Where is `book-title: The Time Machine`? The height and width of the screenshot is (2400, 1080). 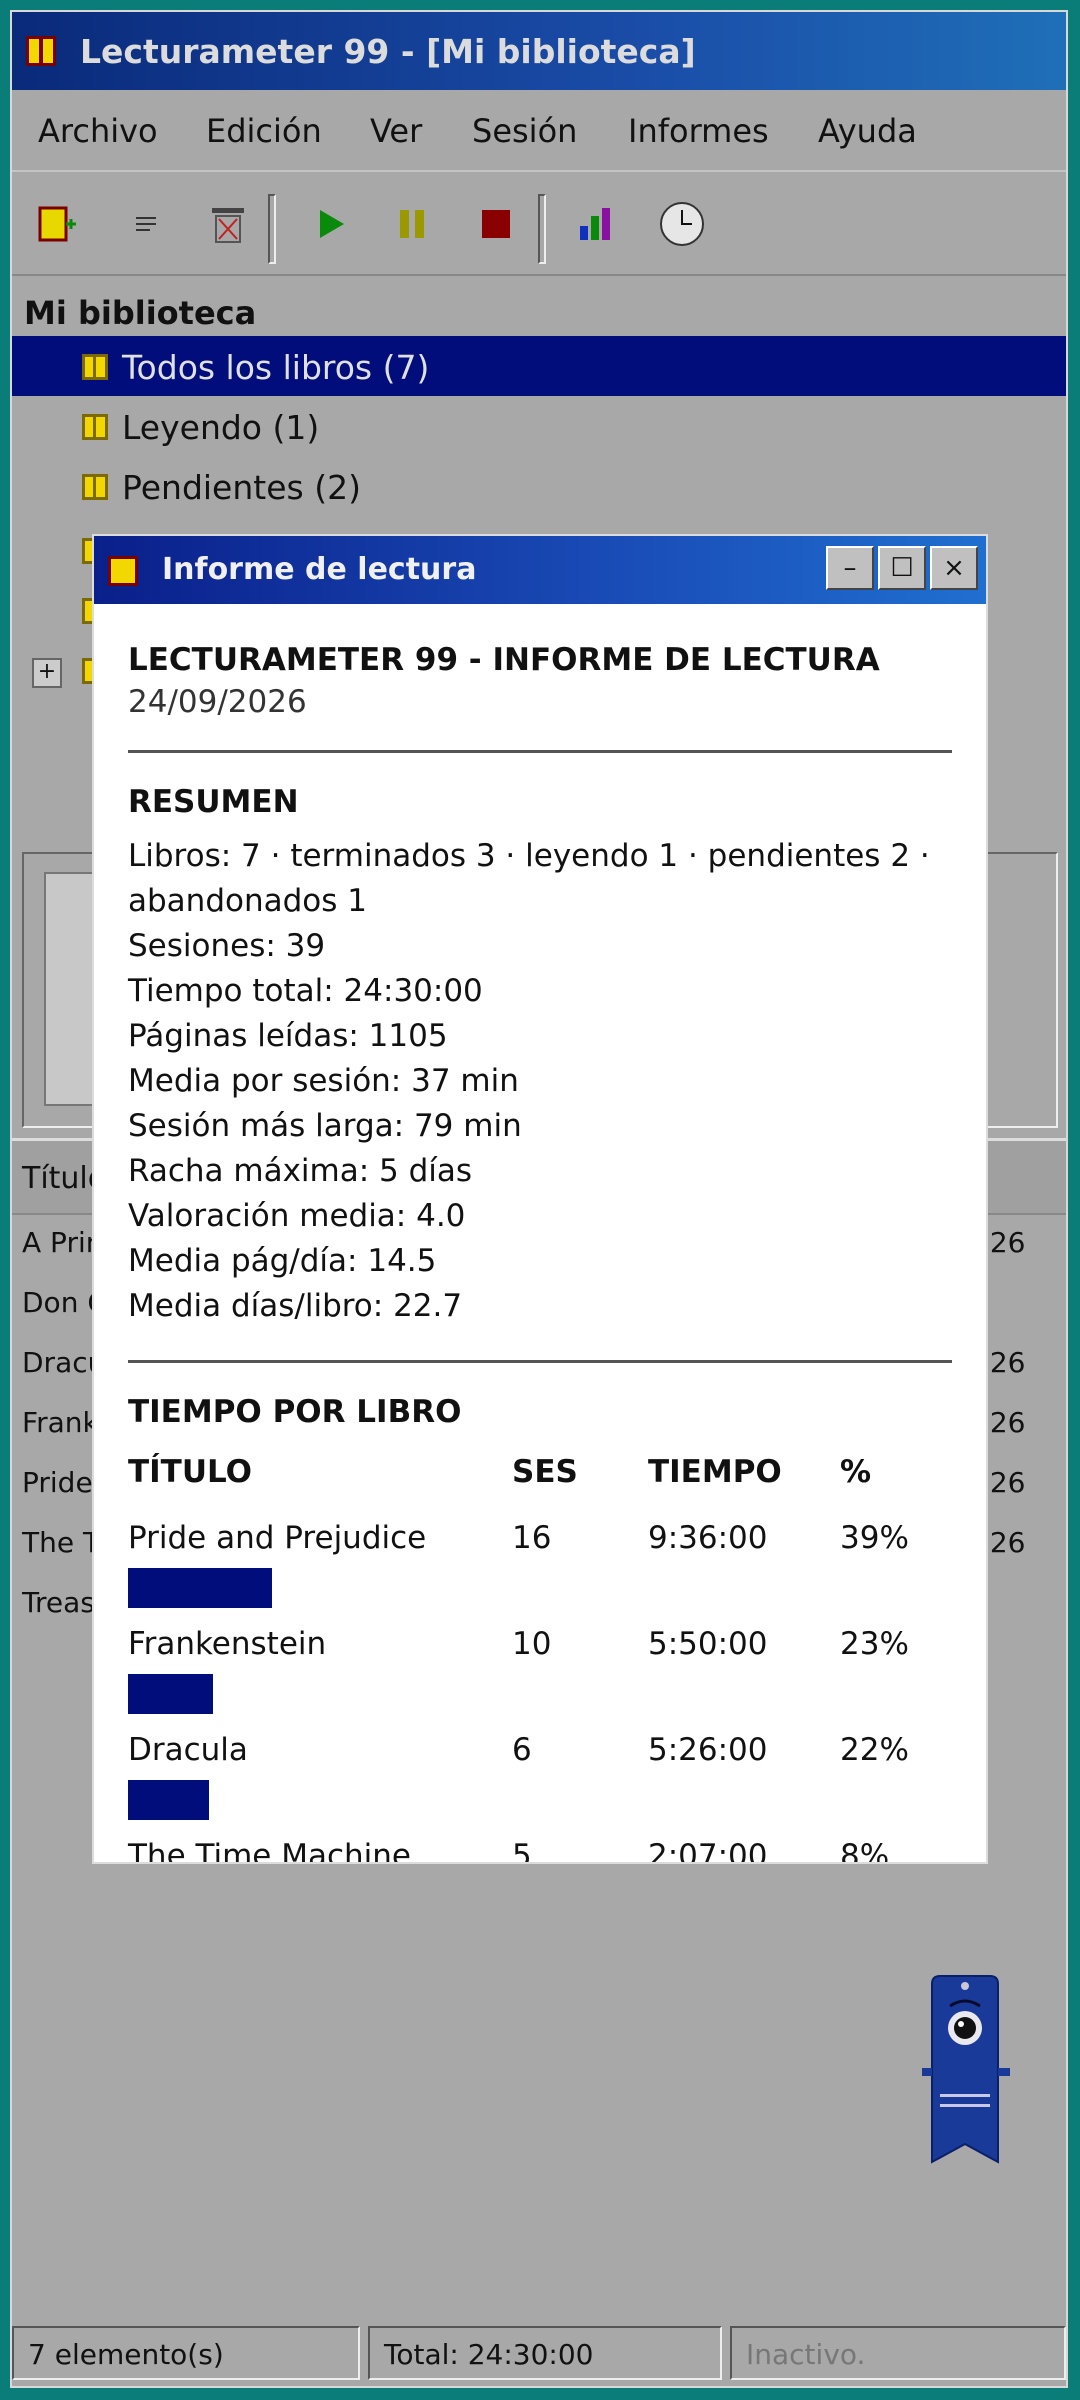
book-title: The Time Machine is located at coordinates (269, 1851).